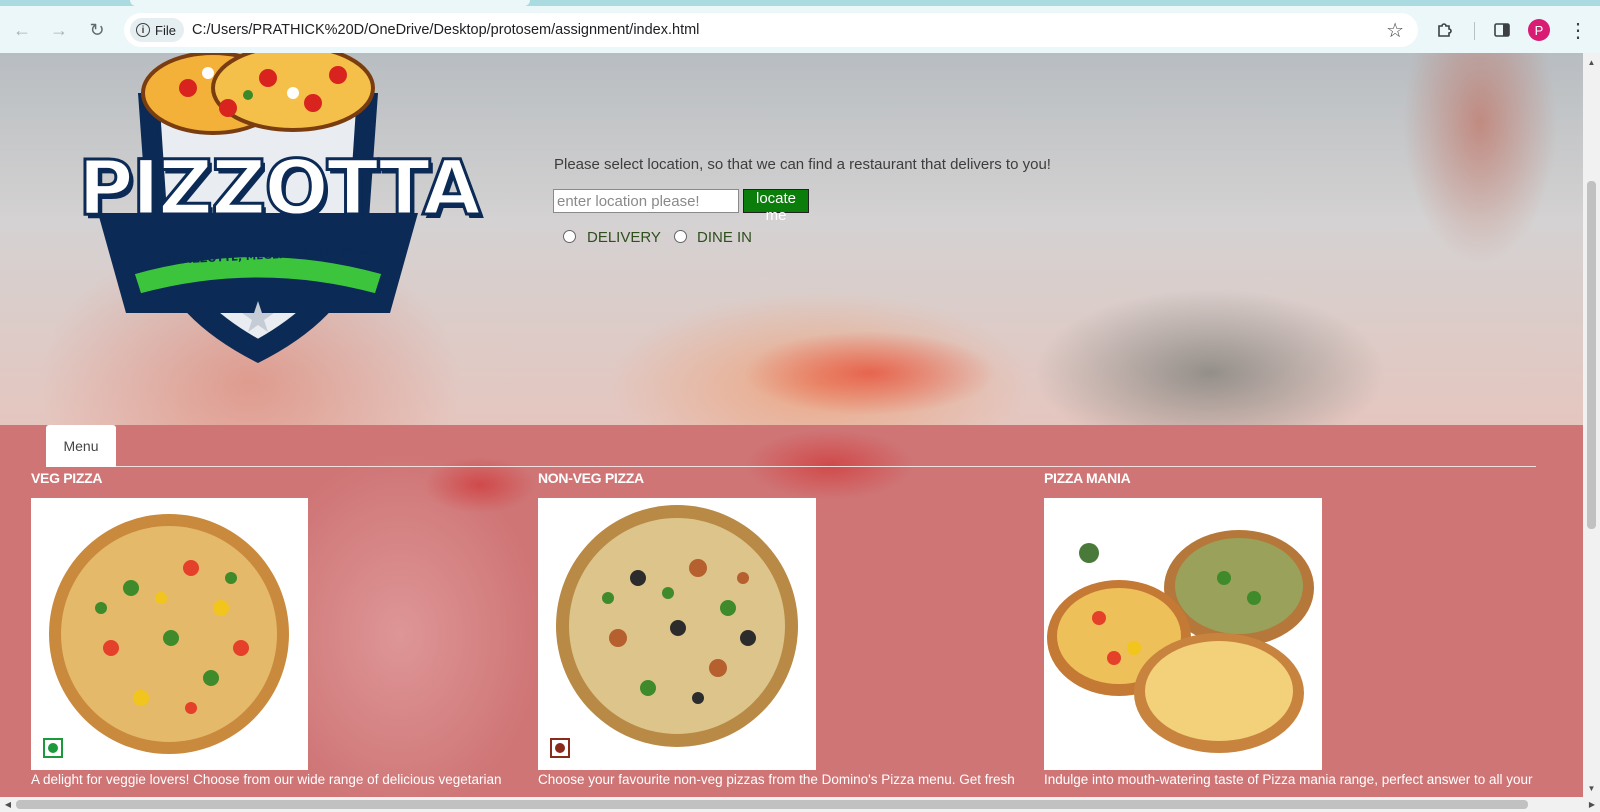 This screenshot has width=1600, height=812. I want to click on non-veg-pizza-card, so click(677, 634).